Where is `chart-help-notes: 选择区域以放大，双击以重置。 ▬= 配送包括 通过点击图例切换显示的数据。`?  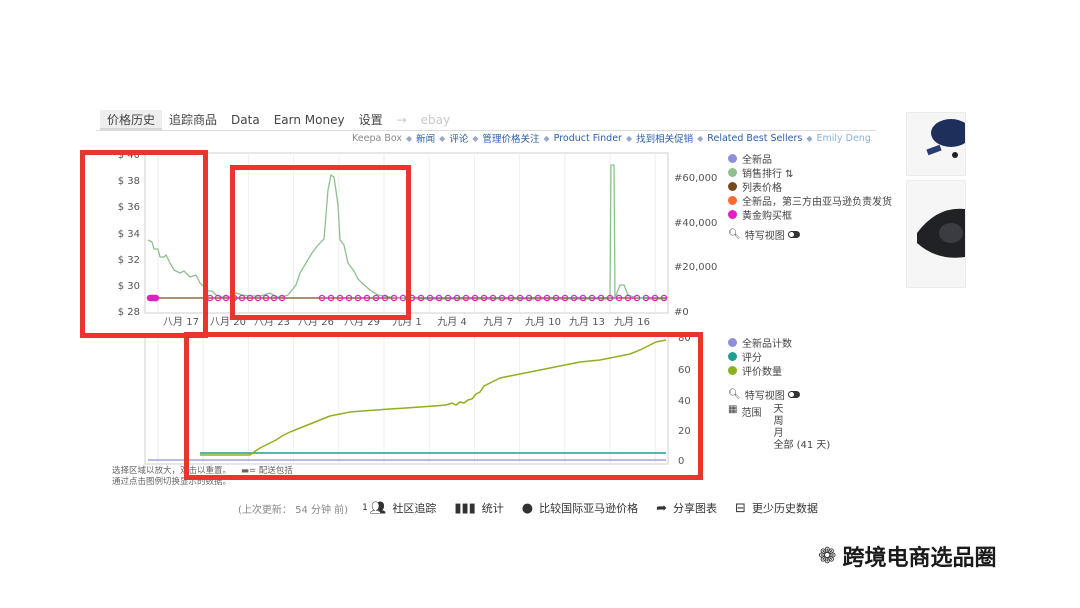 chart-help-notes: 选择区域以放大，双击以重置。 ▬= 配送包括 通过点击图例切换显示的数据。 is located at coordinates (202, 477).